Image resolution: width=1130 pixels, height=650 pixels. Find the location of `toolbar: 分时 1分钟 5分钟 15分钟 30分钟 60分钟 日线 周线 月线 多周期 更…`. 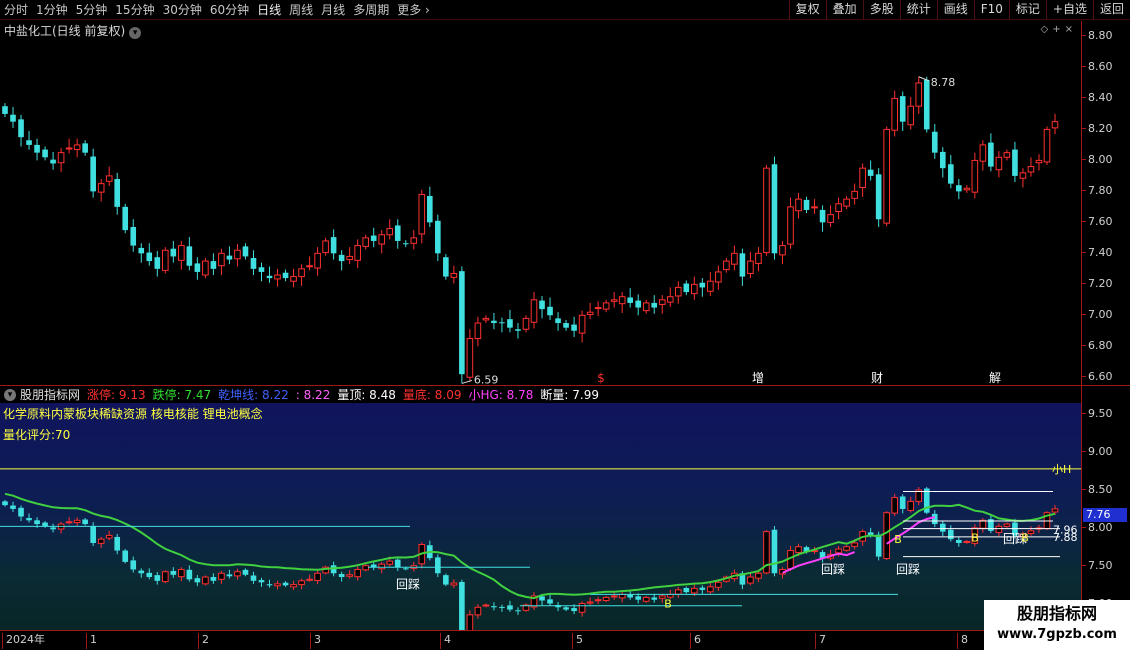

toolbar: 分时 1分钟 5分钟 15分钟 30分钟 60分钟 日线 周线 月线 多周期 更… is located at coordinates (565, 10).